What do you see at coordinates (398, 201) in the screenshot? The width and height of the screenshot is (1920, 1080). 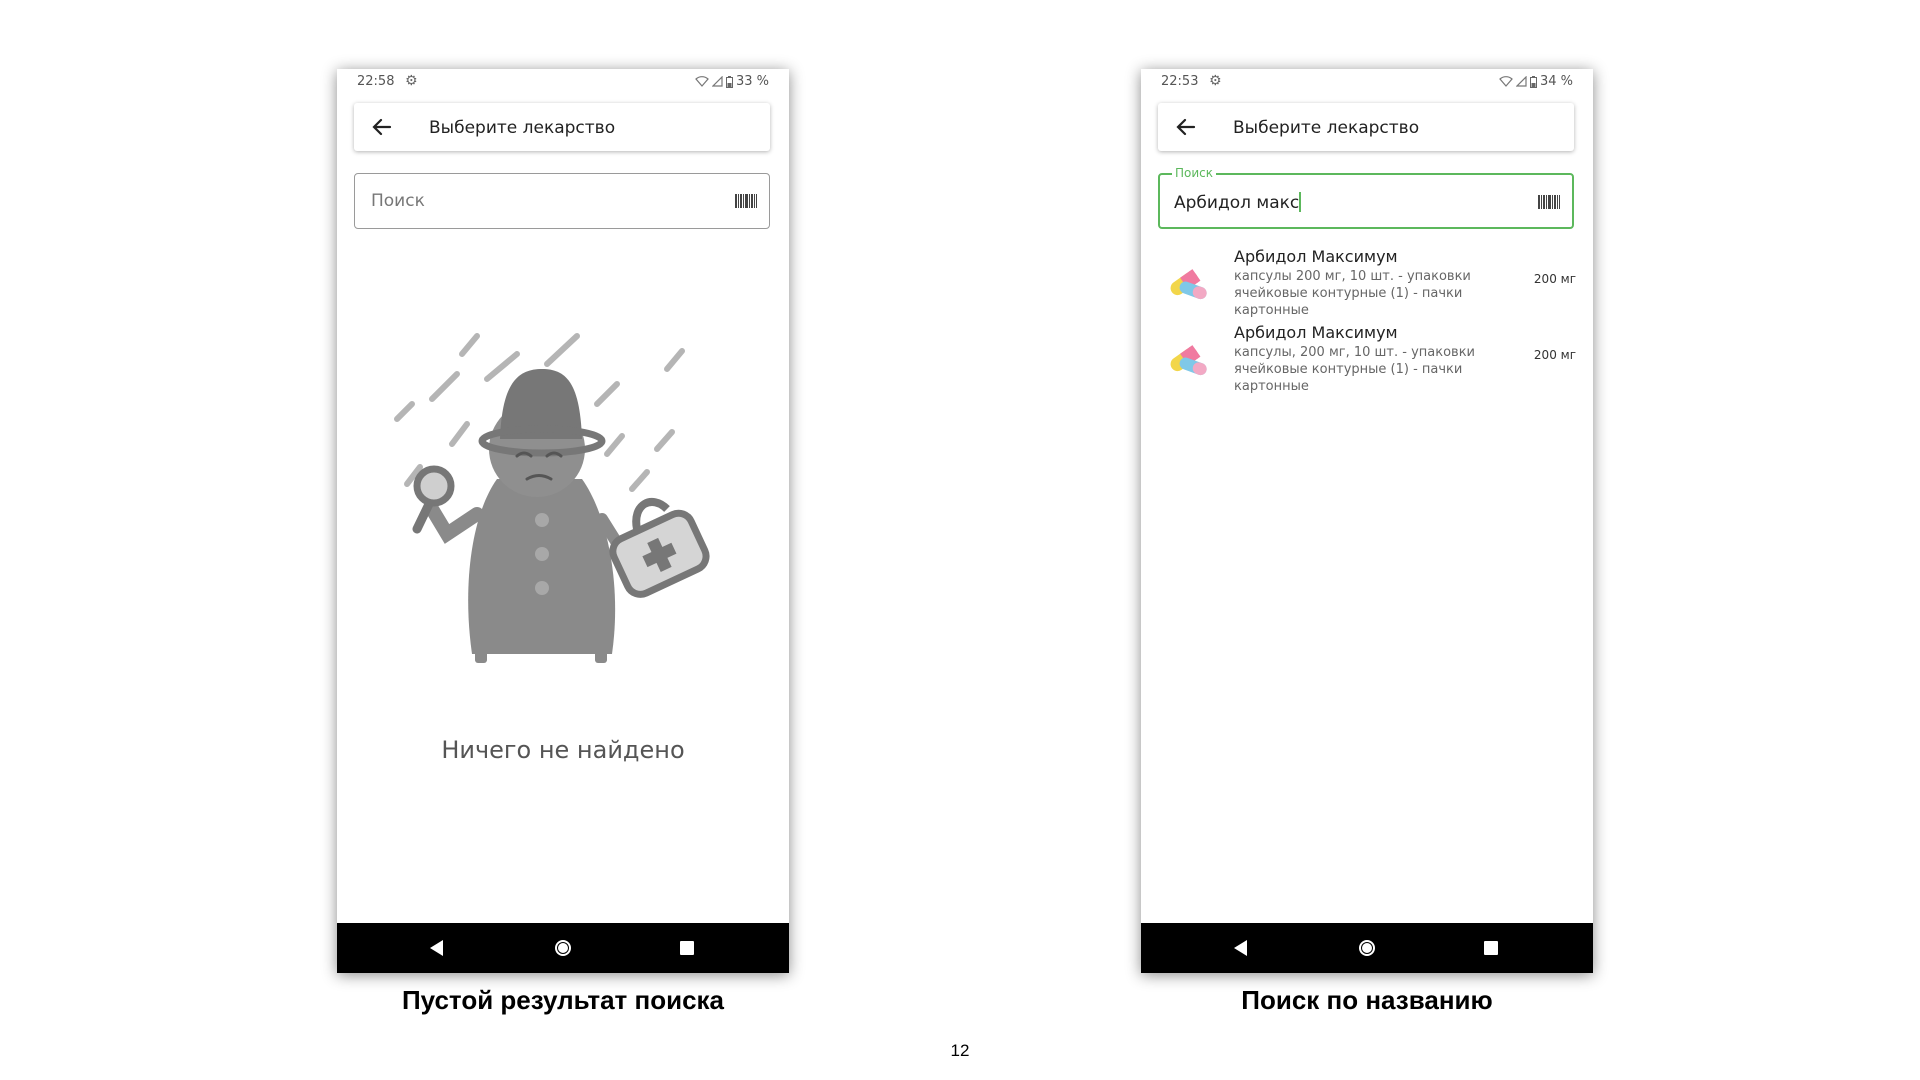 I see `search-placeholder: Поиск` at bounding box center [398, 201].